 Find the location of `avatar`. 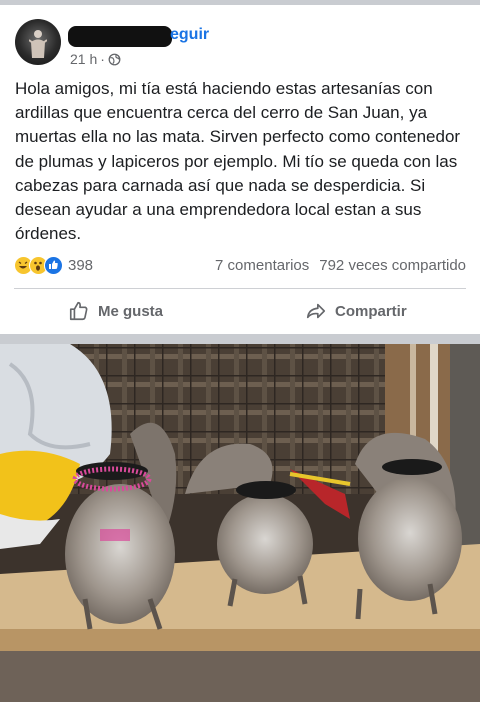

avatar is located at coordinates (38, 42).